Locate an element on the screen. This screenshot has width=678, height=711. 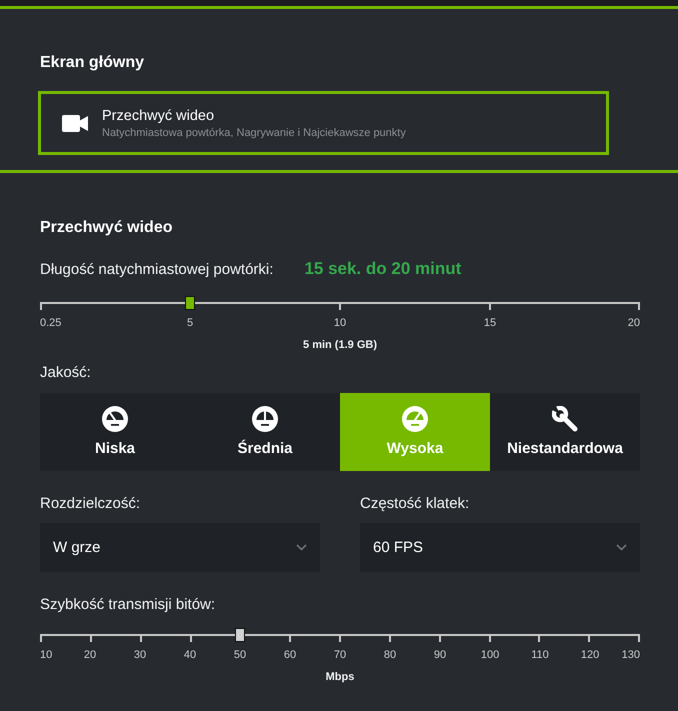
dropdown: 60 FPS is located at coordinates (500, 547).